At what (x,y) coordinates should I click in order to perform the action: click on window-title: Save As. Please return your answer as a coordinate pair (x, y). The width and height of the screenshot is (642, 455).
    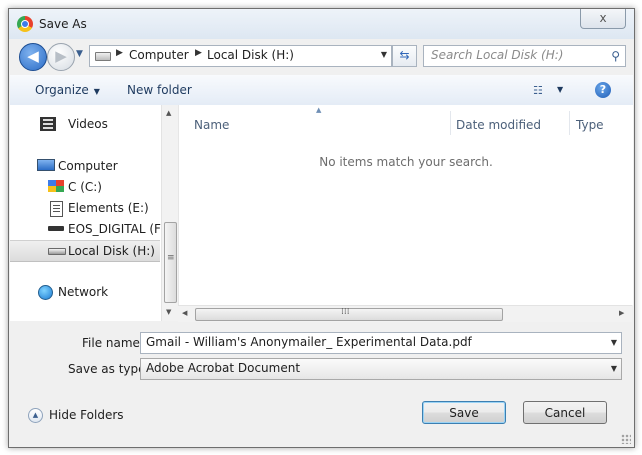
    Looking at the image, I should click on (63, 24).